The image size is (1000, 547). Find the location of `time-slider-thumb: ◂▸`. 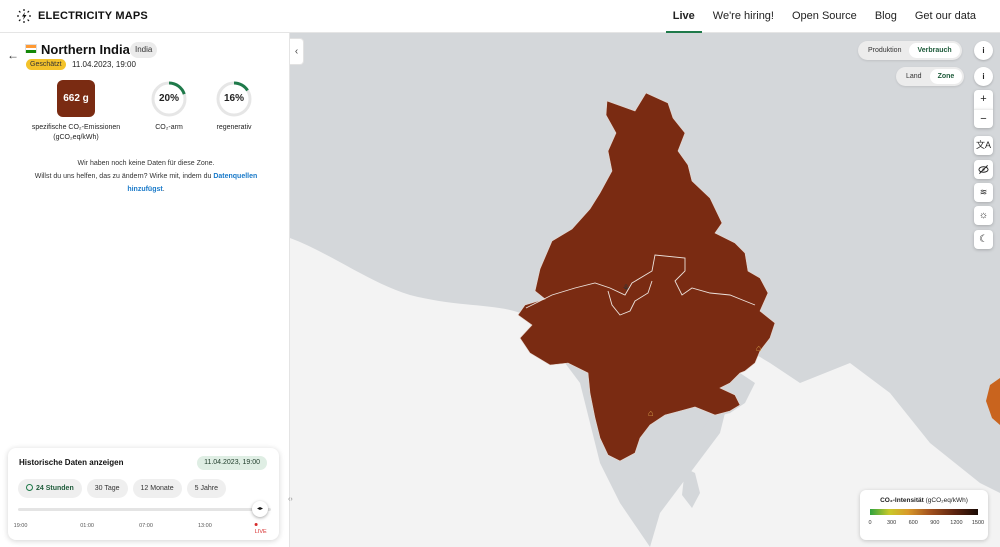

time-slider-thumb: ◂▸ is located at coordinates (260, 509).